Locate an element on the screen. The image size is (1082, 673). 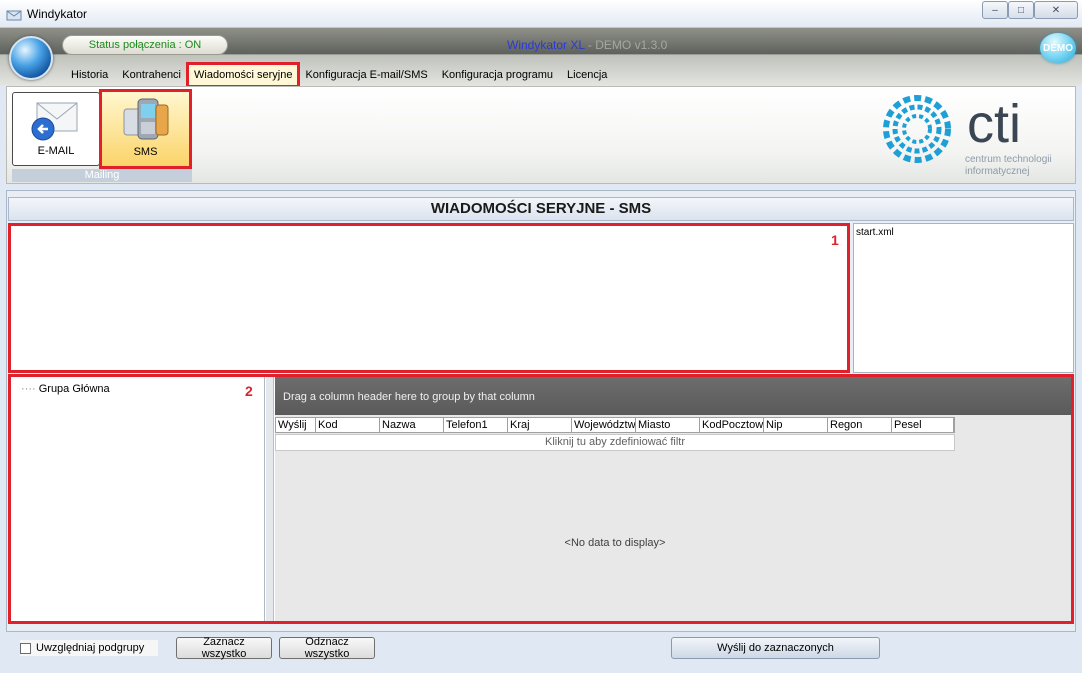
page-title: WIADOMOŚCI SERYJNE - SMS is located at coordinates (541, 209).